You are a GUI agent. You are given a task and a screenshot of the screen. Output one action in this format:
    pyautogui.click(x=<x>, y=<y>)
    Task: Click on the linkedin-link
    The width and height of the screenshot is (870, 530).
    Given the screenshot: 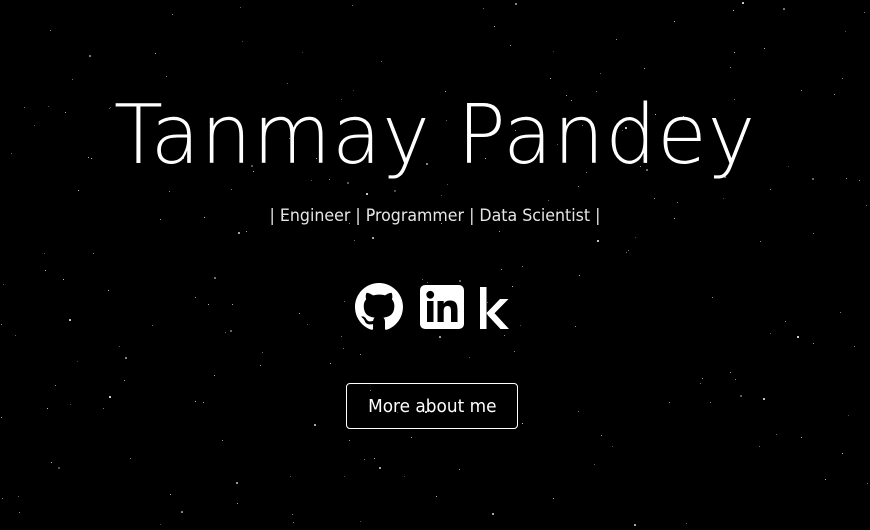 What is the action you would take?
    pyautogui.click(x=442, y=307)
    